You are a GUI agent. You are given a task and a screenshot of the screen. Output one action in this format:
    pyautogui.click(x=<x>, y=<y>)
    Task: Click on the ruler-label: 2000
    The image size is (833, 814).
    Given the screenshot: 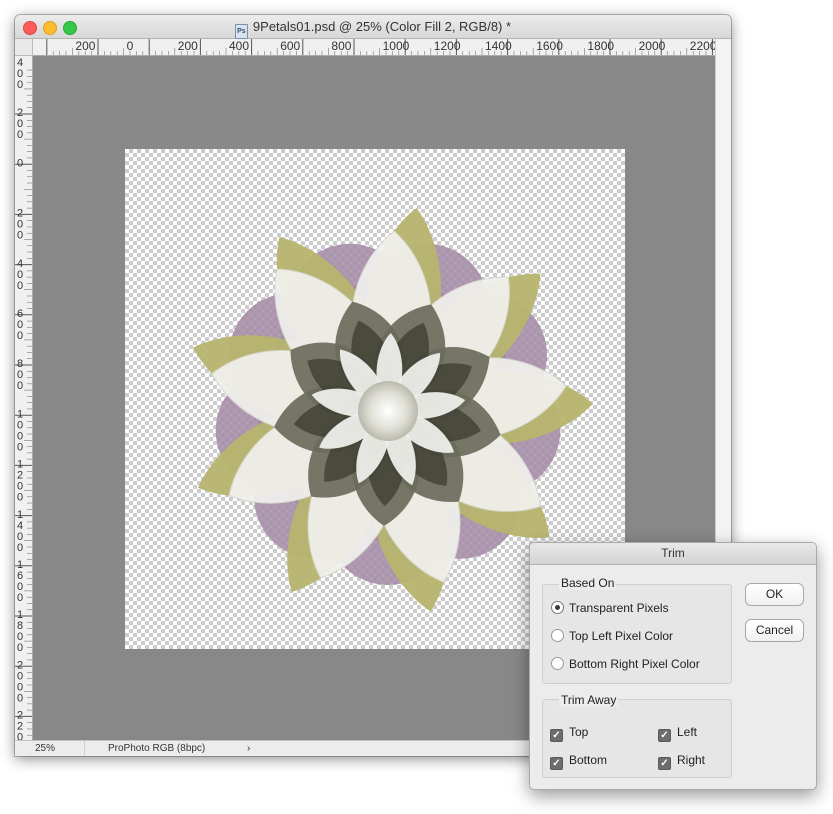 What is the action you would take?
    pyautogui.click(x=652, y=46)
    